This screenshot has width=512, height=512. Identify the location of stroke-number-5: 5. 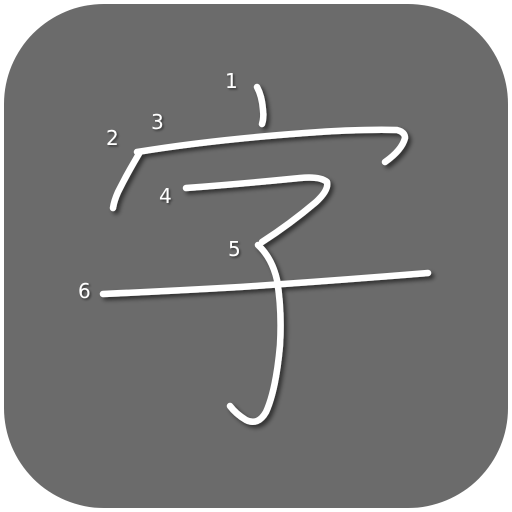
(234, 249).